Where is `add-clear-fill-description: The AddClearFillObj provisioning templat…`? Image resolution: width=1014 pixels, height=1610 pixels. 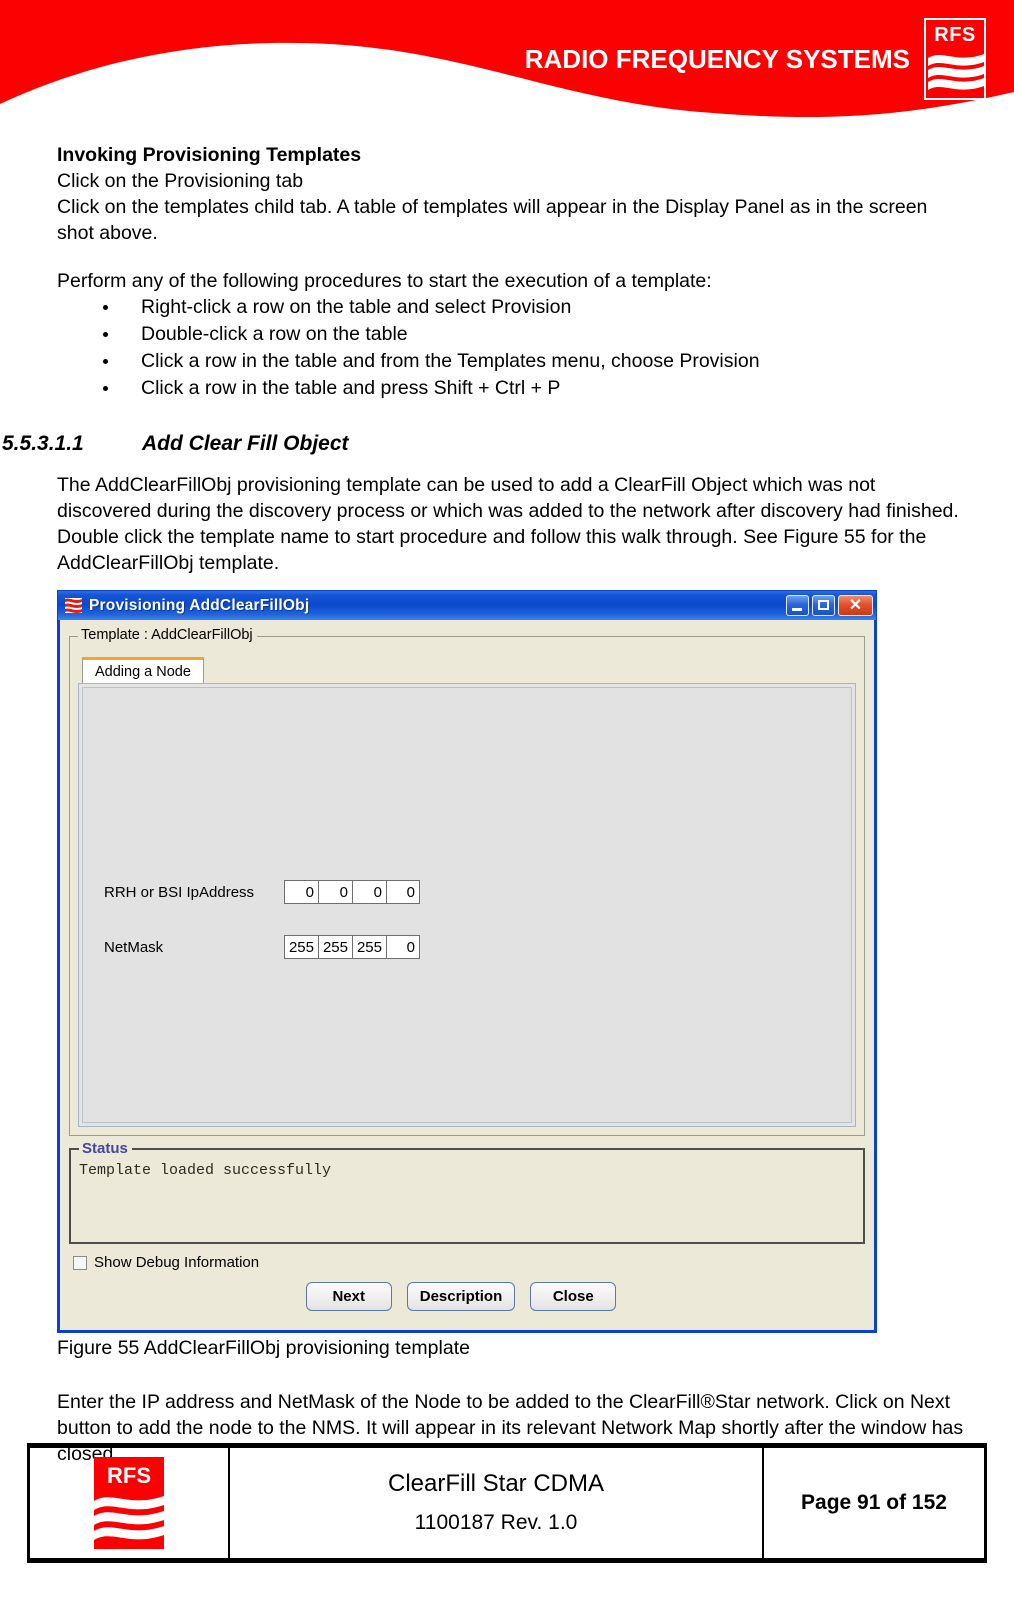 add-clear-fill-description: The AddClearFillObj provisioning templat… is located at coordinates (508, 524).